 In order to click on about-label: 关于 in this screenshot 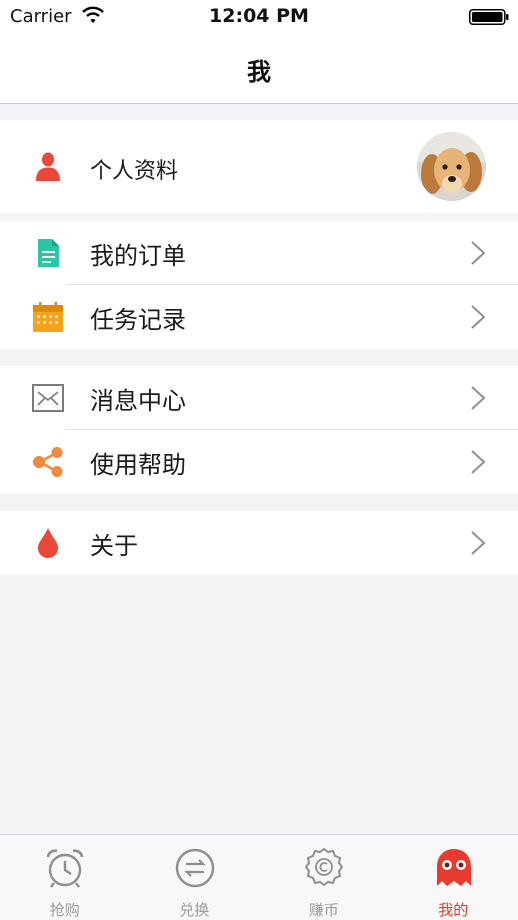, I will do `click(114, 546)`.